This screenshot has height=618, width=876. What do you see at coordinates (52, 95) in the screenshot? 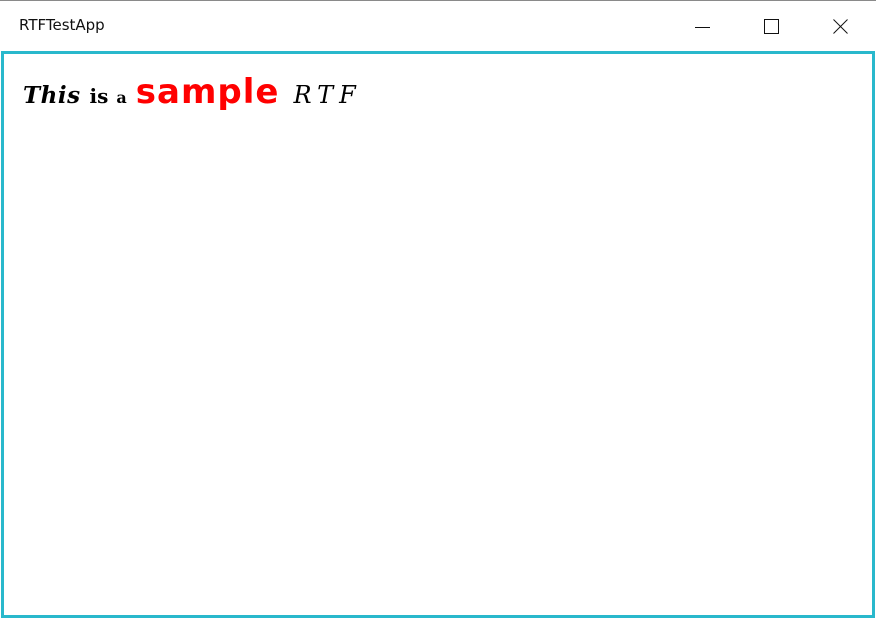
I see `rtf-word-this: This` at bounding box center [52, 95].